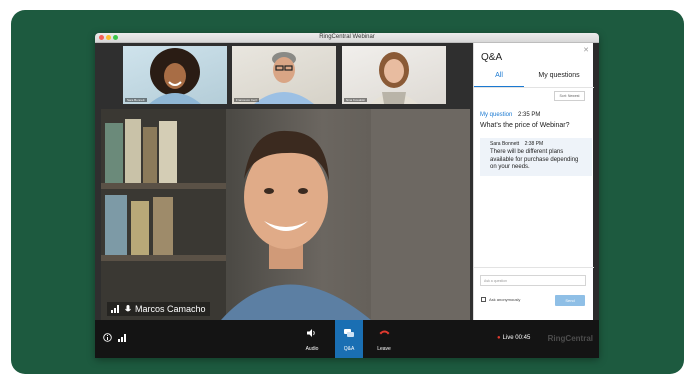 The height and width of the screenshot is (377, 689). What do you see at coordinates (312, 333) in the screenshot?
I see `speaker-icon` at bounding box center [312, 333].